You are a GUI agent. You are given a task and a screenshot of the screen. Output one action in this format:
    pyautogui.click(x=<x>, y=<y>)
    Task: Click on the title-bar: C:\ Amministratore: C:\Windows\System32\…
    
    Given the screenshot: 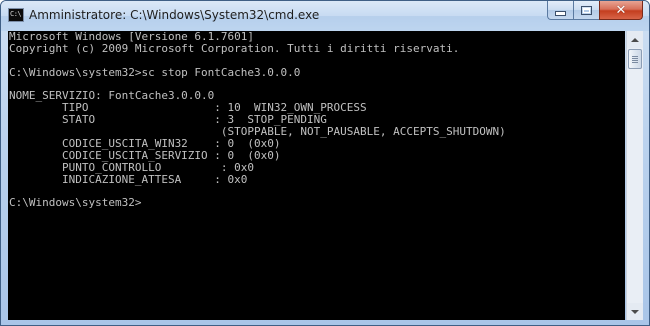 What is the action you would take?
    pyautogui.click(x=325, y=16)
    